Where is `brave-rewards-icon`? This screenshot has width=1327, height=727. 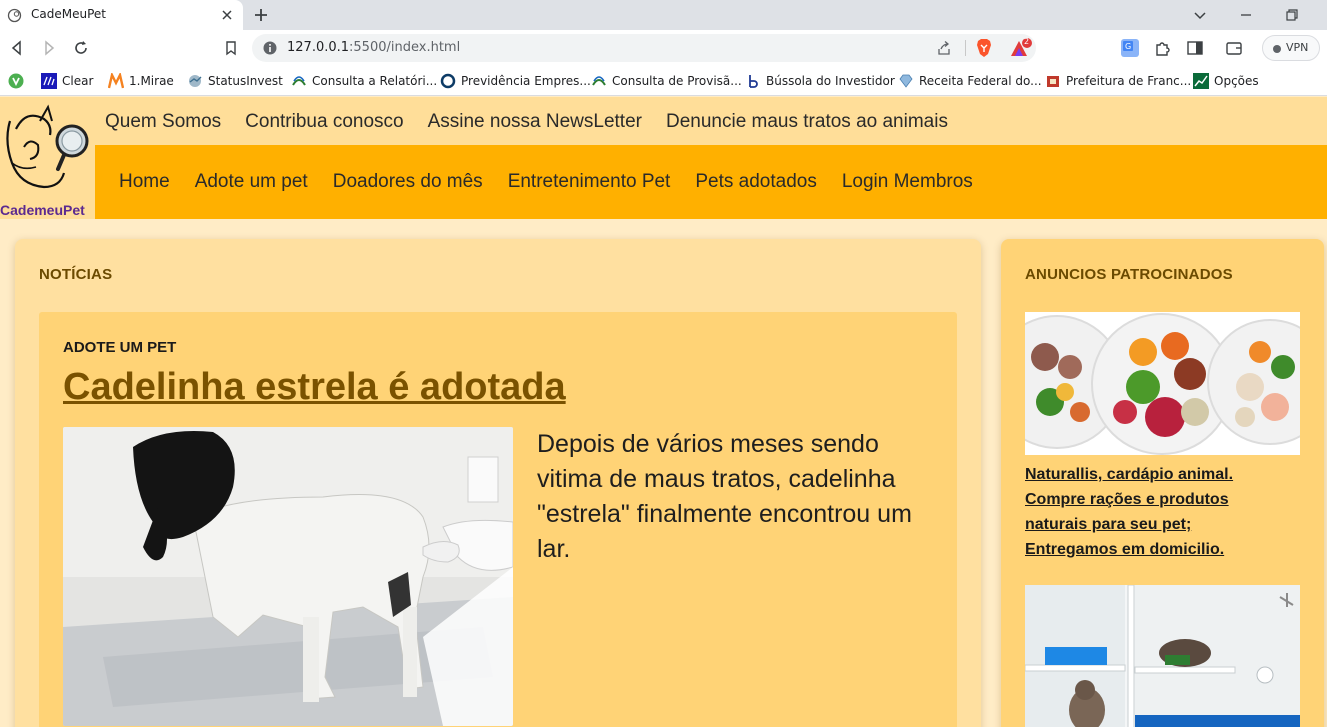 brave-rewards-icon is located at coordinates (1021, 48).